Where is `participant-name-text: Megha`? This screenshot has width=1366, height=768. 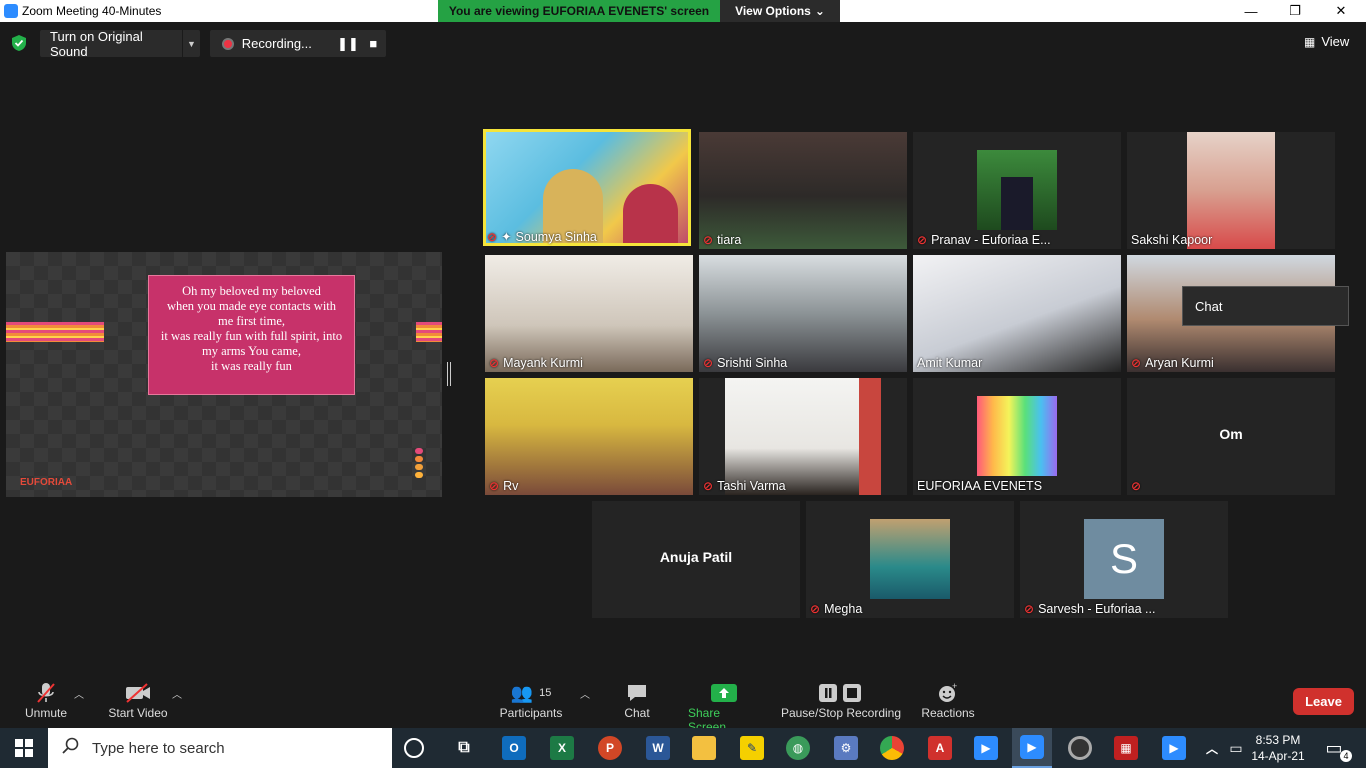
participant-name-text: Megha is located at coordinates (843, 609).